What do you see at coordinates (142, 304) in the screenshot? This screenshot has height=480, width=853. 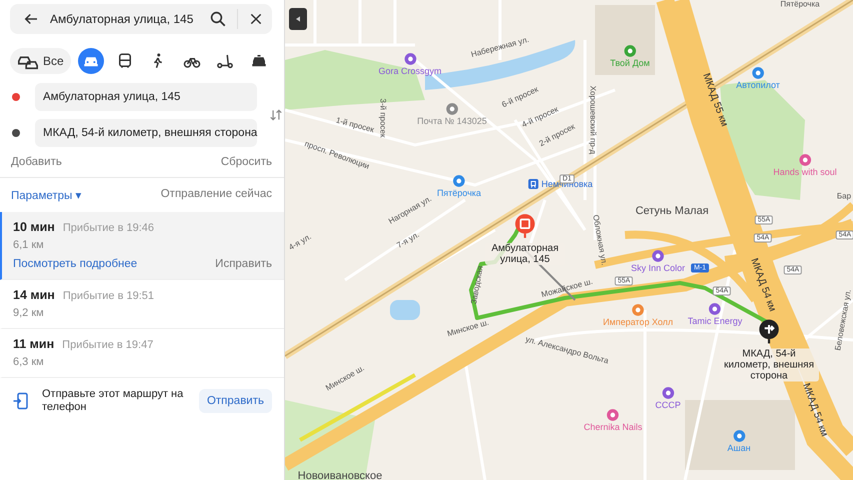 I see `route-option: 14 мин Прибытие в 19:51 9,2 км` at bounding box center [142, 304].